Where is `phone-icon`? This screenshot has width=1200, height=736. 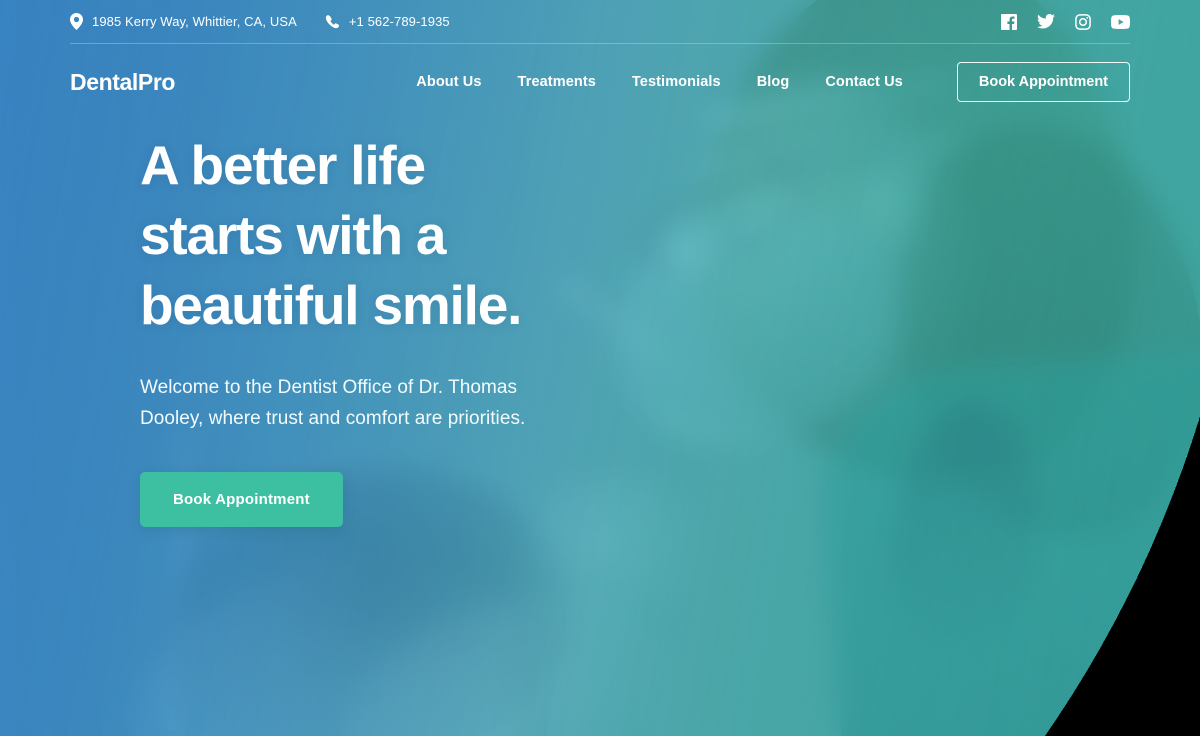
phone-icon is located at coordinates (332, 21).